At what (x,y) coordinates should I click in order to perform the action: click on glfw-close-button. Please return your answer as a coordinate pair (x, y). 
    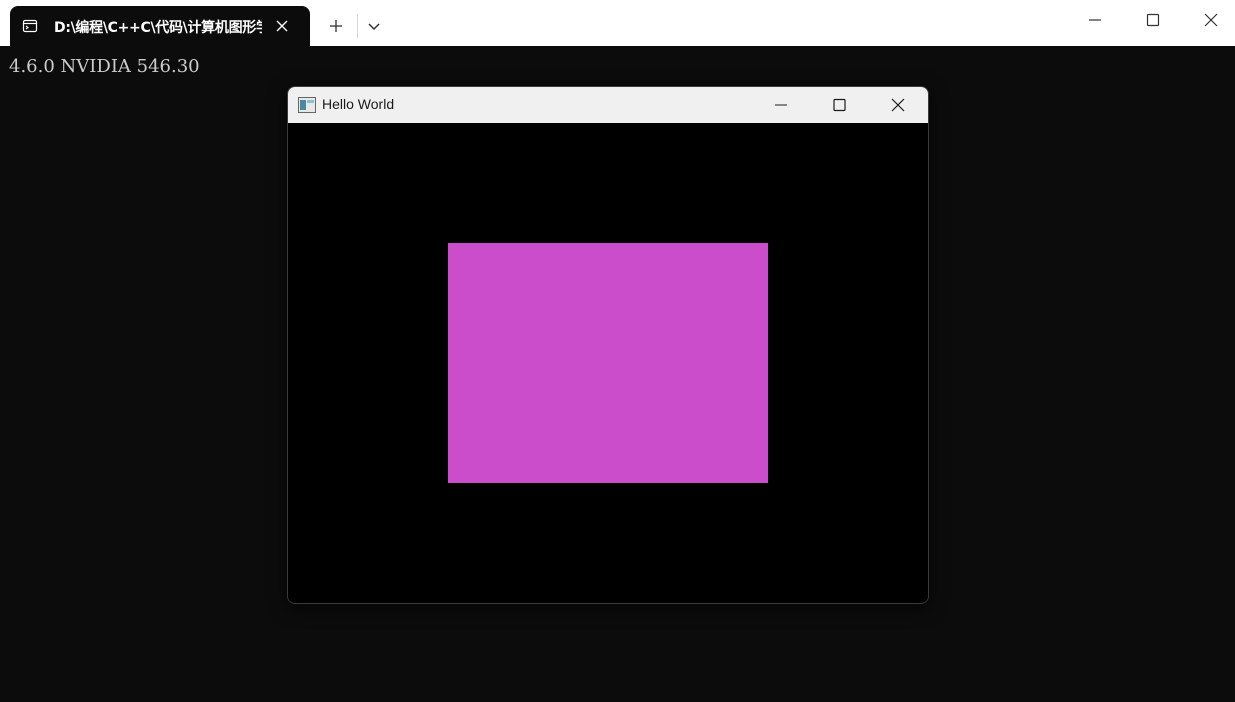
    Looking at the image, I should click on (898, 105).